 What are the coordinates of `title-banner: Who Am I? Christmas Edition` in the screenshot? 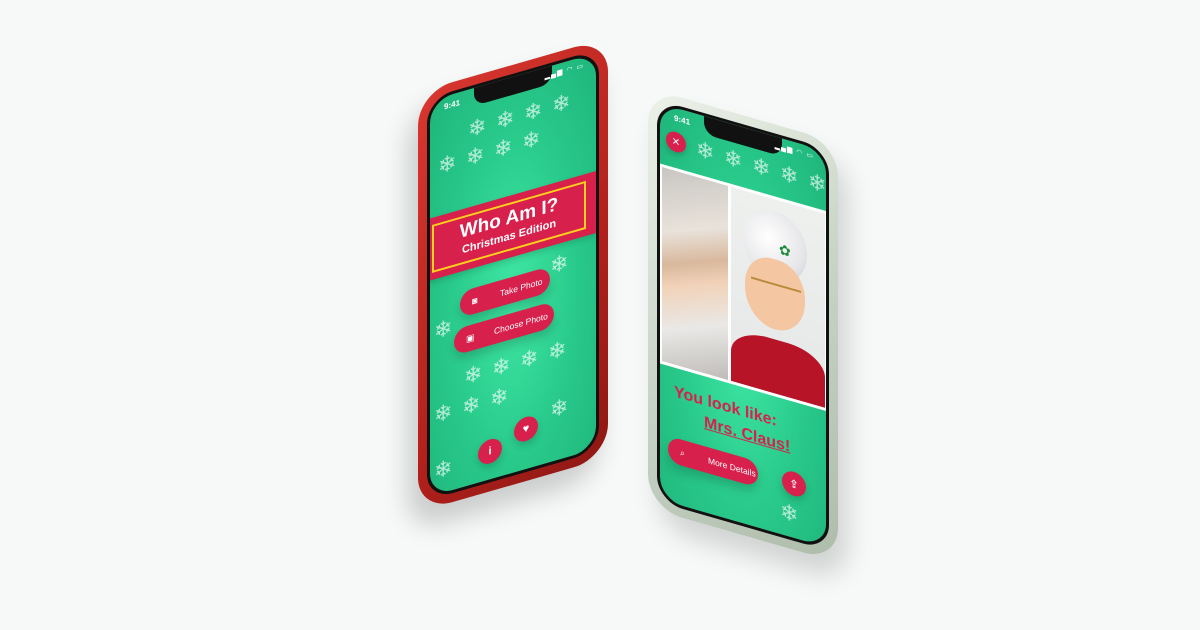 It's located at (513, 224).